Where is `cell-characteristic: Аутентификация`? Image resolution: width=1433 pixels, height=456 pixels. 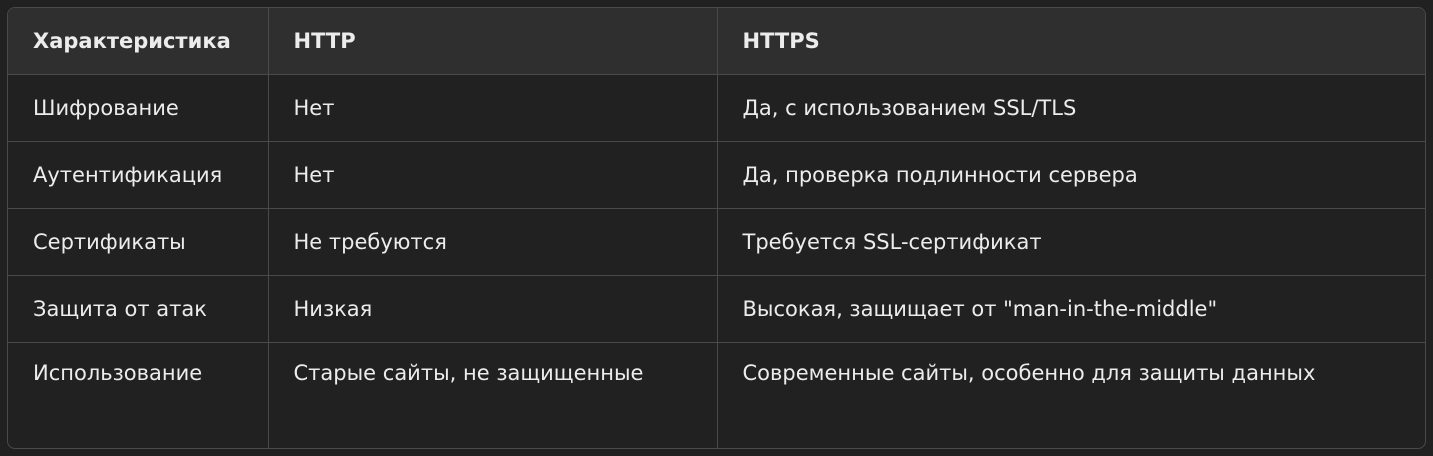 cell-characteristic: Аутентификация is located at coordinates (138, 175).